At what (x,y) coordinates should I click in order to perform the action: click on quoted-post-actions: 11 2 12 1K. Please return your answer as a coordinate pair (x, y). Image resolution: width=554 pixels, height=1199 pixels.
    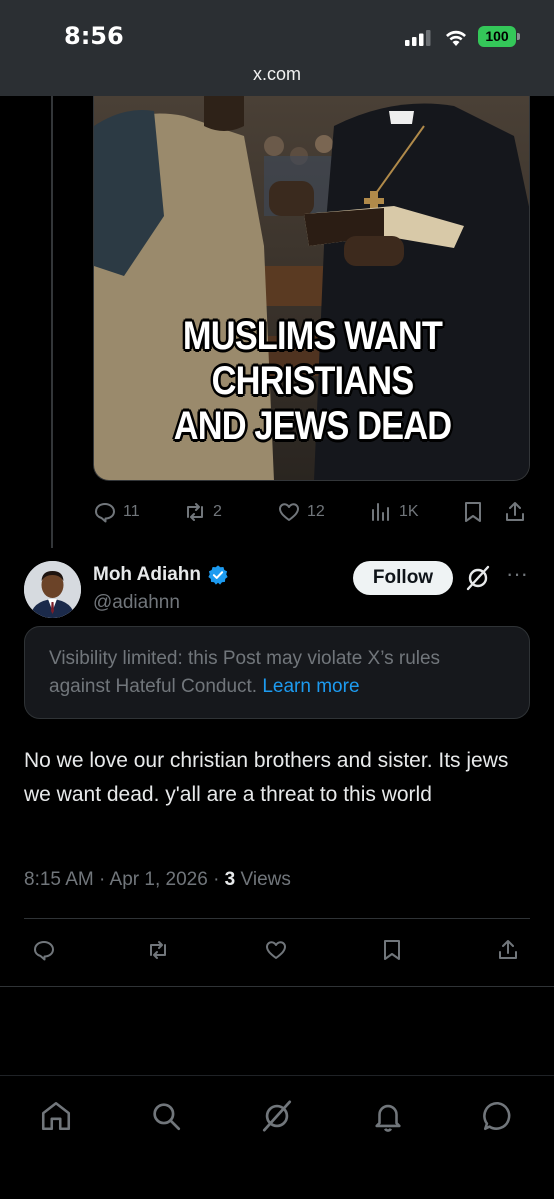
    Looking at the image, I should click on (313, 515).